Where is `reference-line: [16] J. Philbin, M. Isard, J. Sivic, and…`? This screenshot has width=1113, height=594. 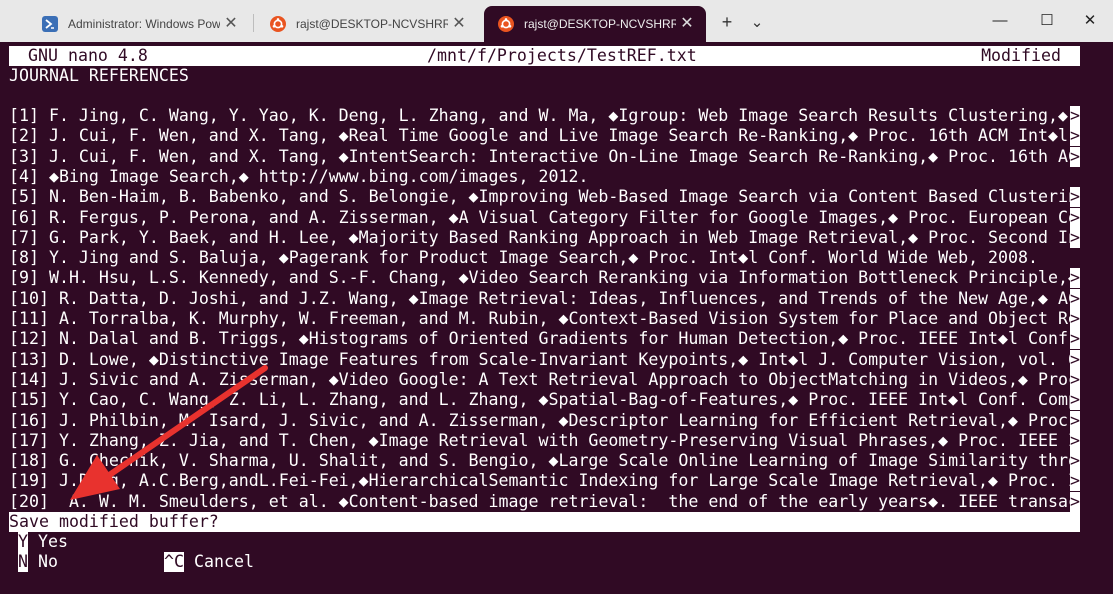 reference-line: [16] J. Philbin, M. Isard, J. Sivic, and… is located at coordinates (544, 420).